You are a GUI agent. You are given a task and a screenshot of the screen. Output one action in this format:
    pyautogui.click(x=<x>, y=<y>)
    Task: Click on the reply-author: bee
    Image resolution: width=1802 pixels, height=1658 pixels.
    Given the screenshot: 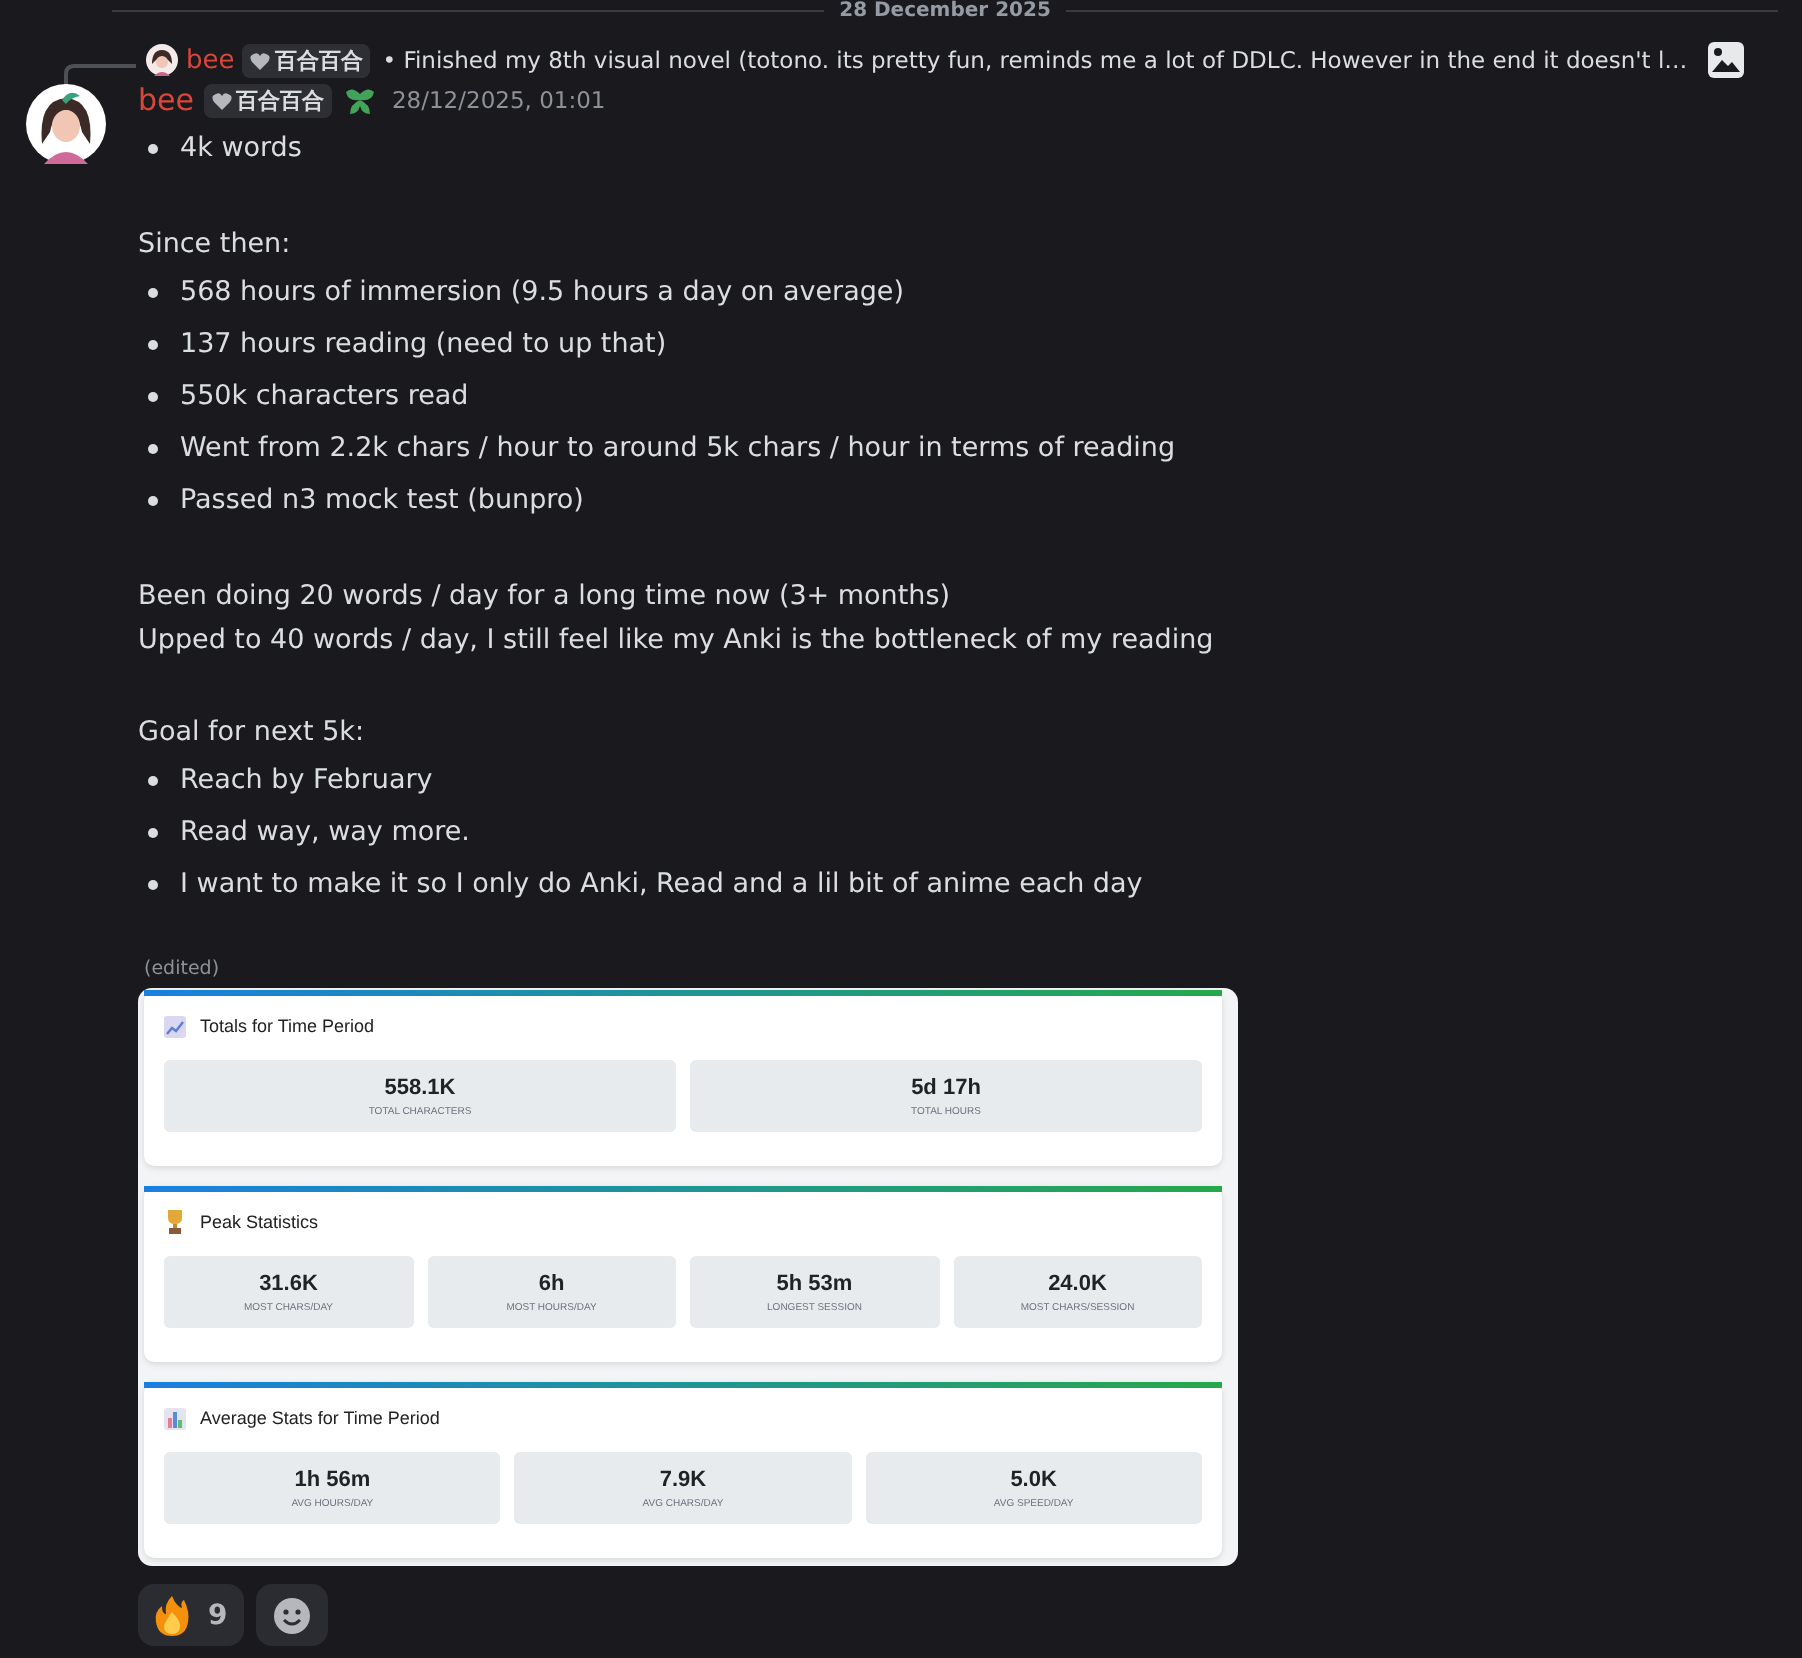 What is the action you would take?
    pyautogui.click(x=210, y=60)
    